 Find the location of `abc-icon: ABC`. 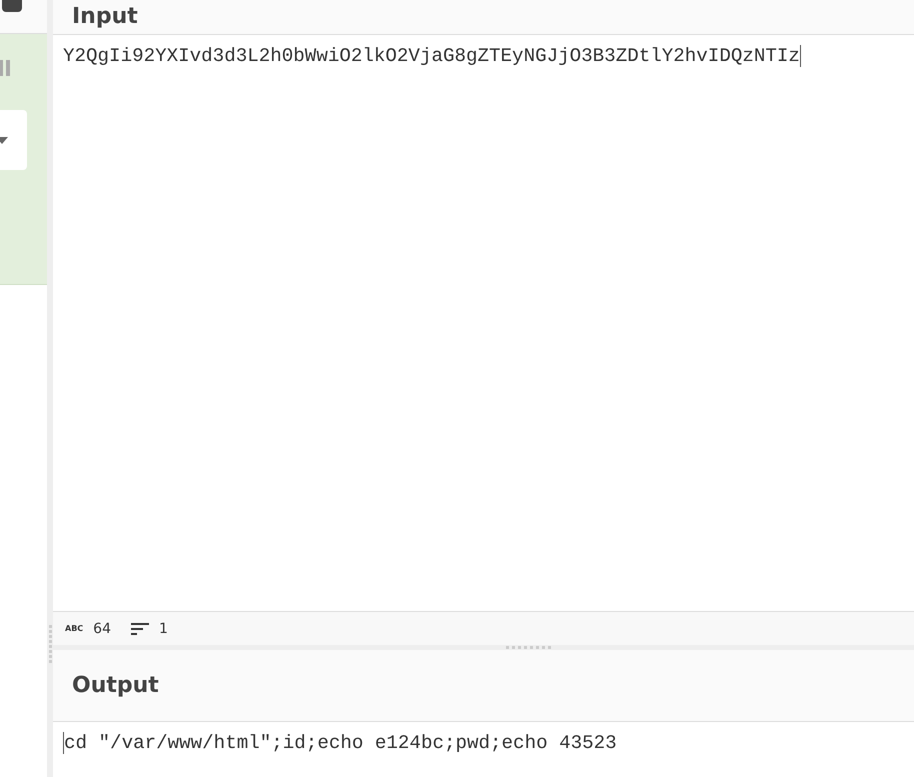

abc-icon: ABC is located at coordinates (74, 628).